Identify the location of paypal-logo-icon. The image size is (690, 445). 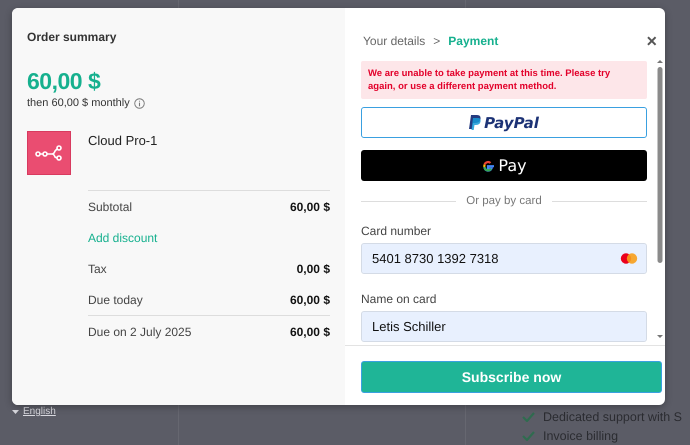
(475, 122).